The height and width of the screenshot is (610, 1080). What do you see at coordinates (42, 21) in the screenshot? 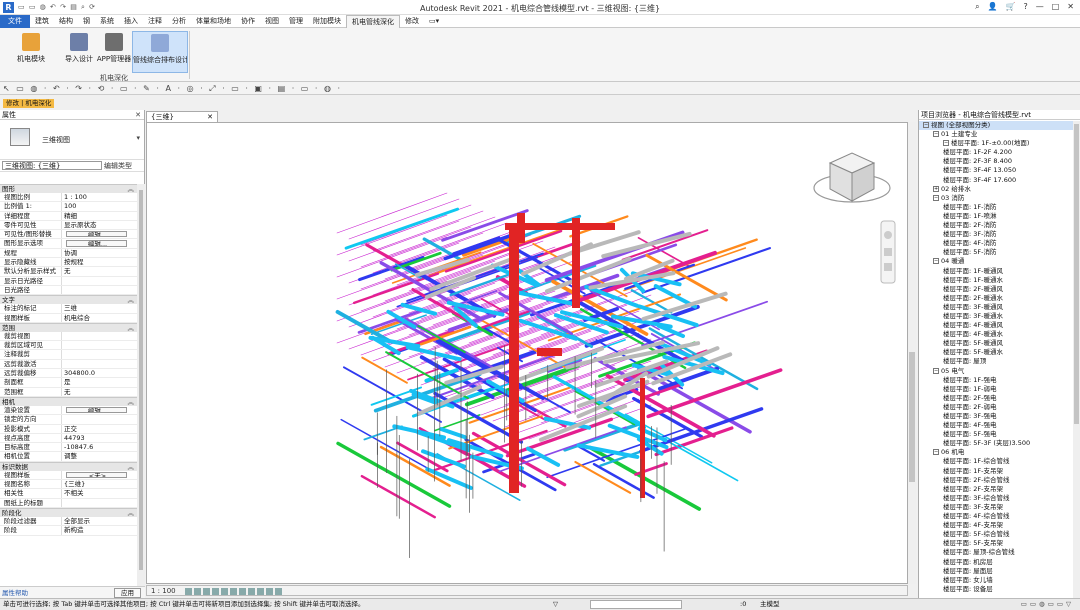
I see `tab-0: 建筑` at bounding box center [42, 21].